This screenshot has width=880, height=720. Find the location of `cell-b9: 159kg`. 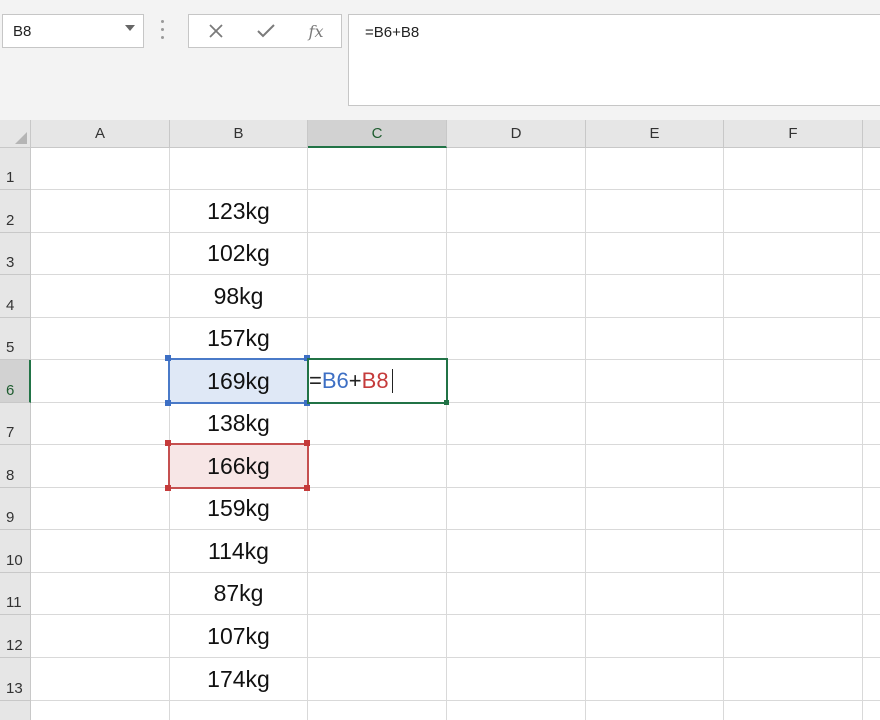

cell-b9: 159kg is located at coordinates (238, 508).